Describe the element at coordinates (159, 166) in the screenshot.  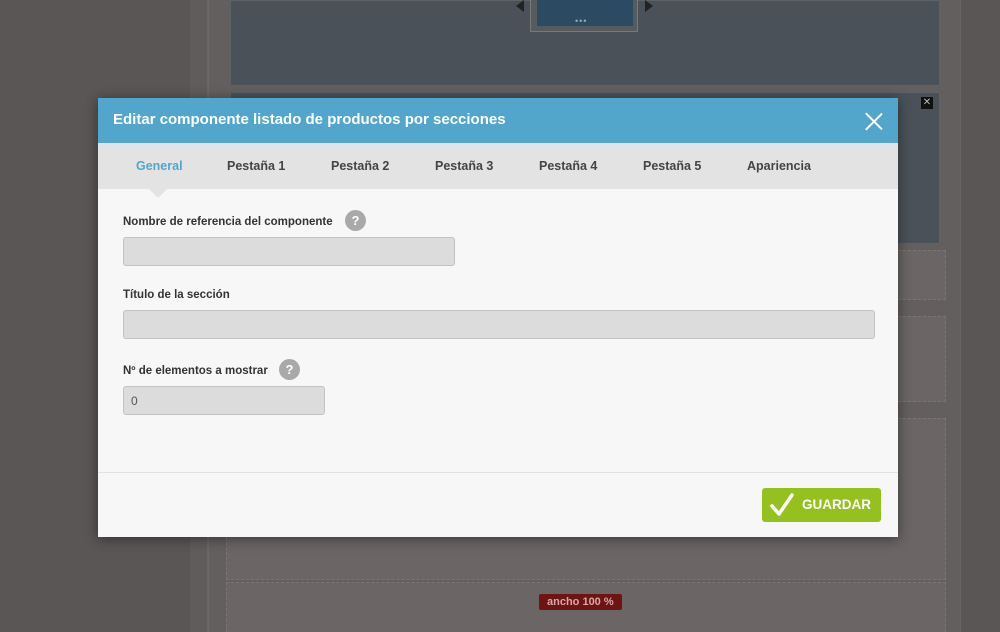
I see `tab-general: General` at that location.